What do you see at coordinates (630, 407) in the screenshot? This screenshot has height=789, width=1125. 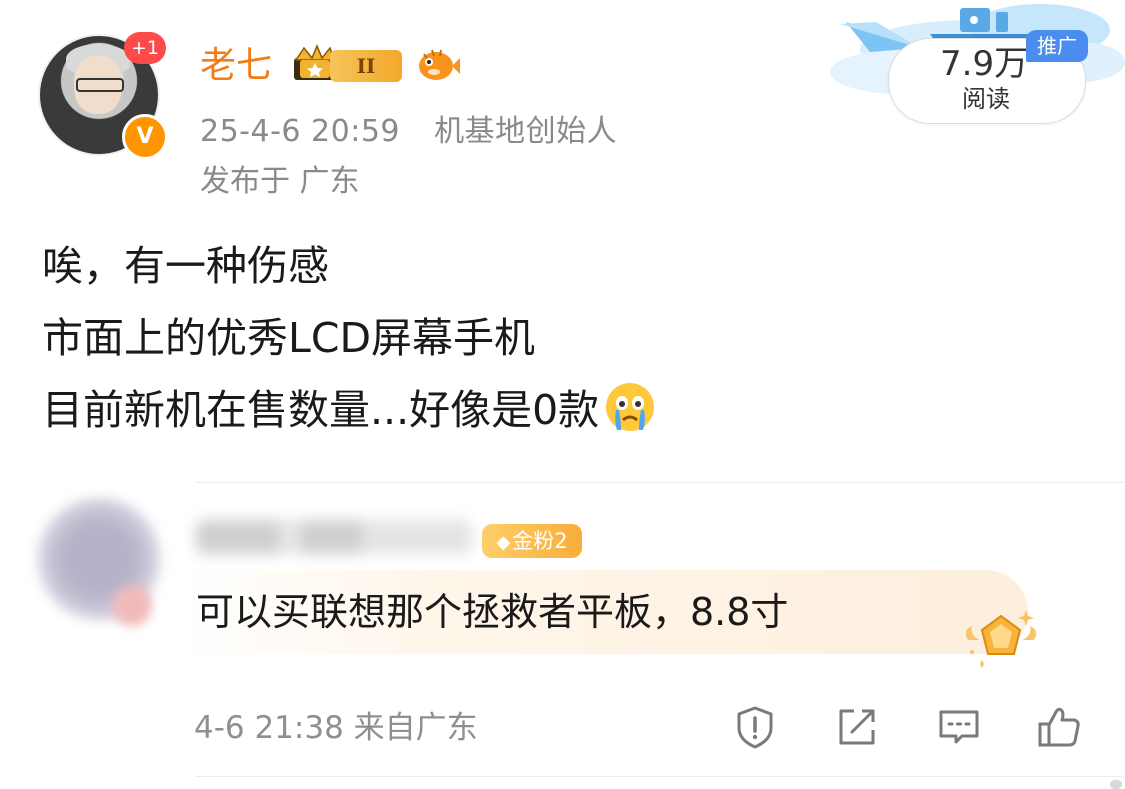 I see `crying-face-icon` at bounding box center [630, 407].